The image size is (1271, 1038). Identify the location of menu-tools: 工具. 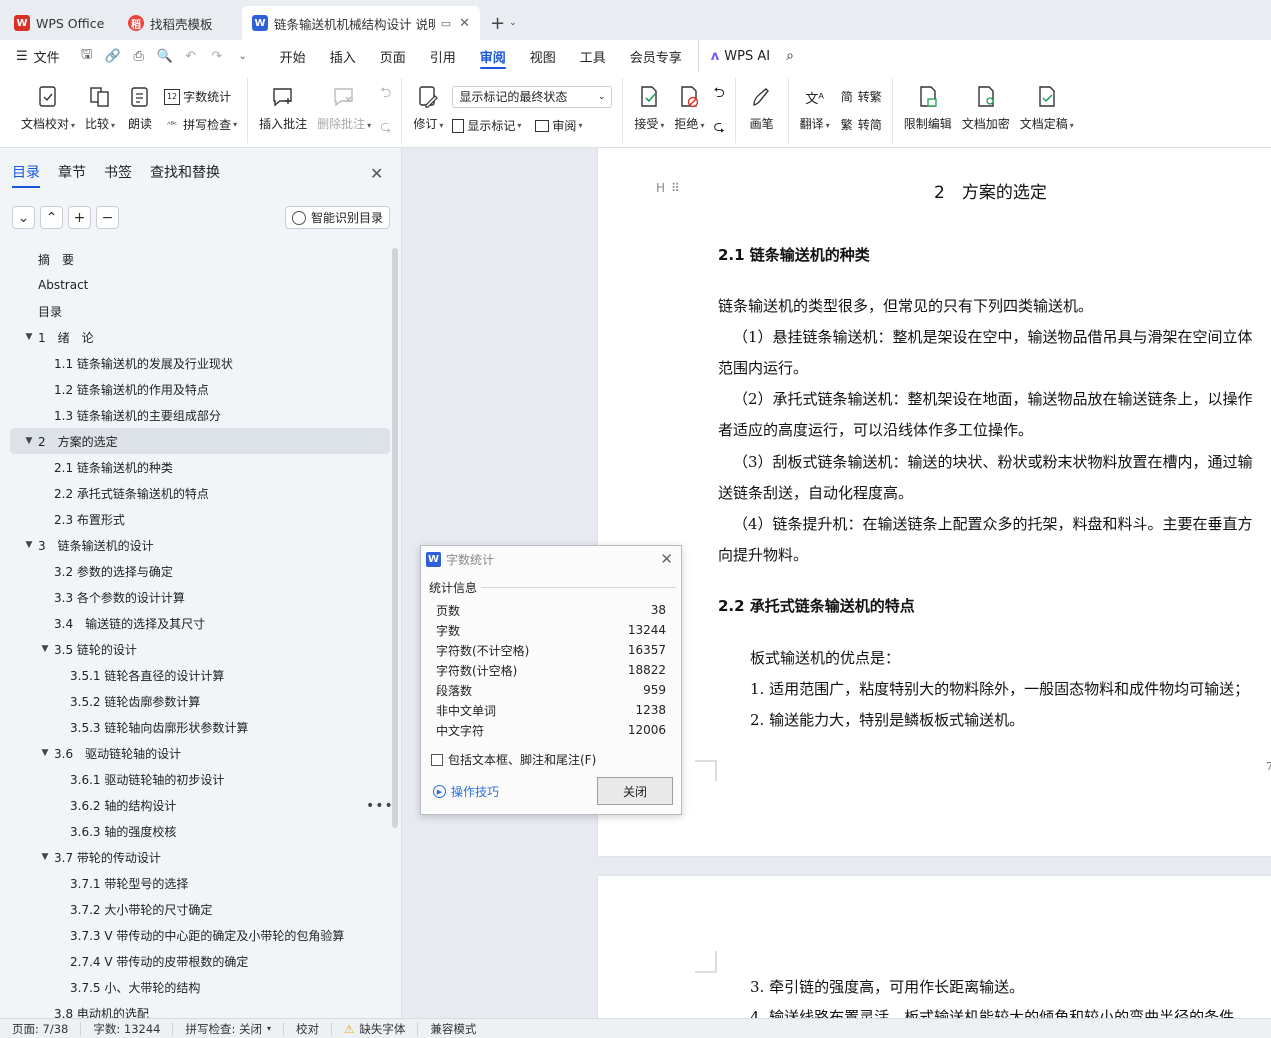
(593, 56).